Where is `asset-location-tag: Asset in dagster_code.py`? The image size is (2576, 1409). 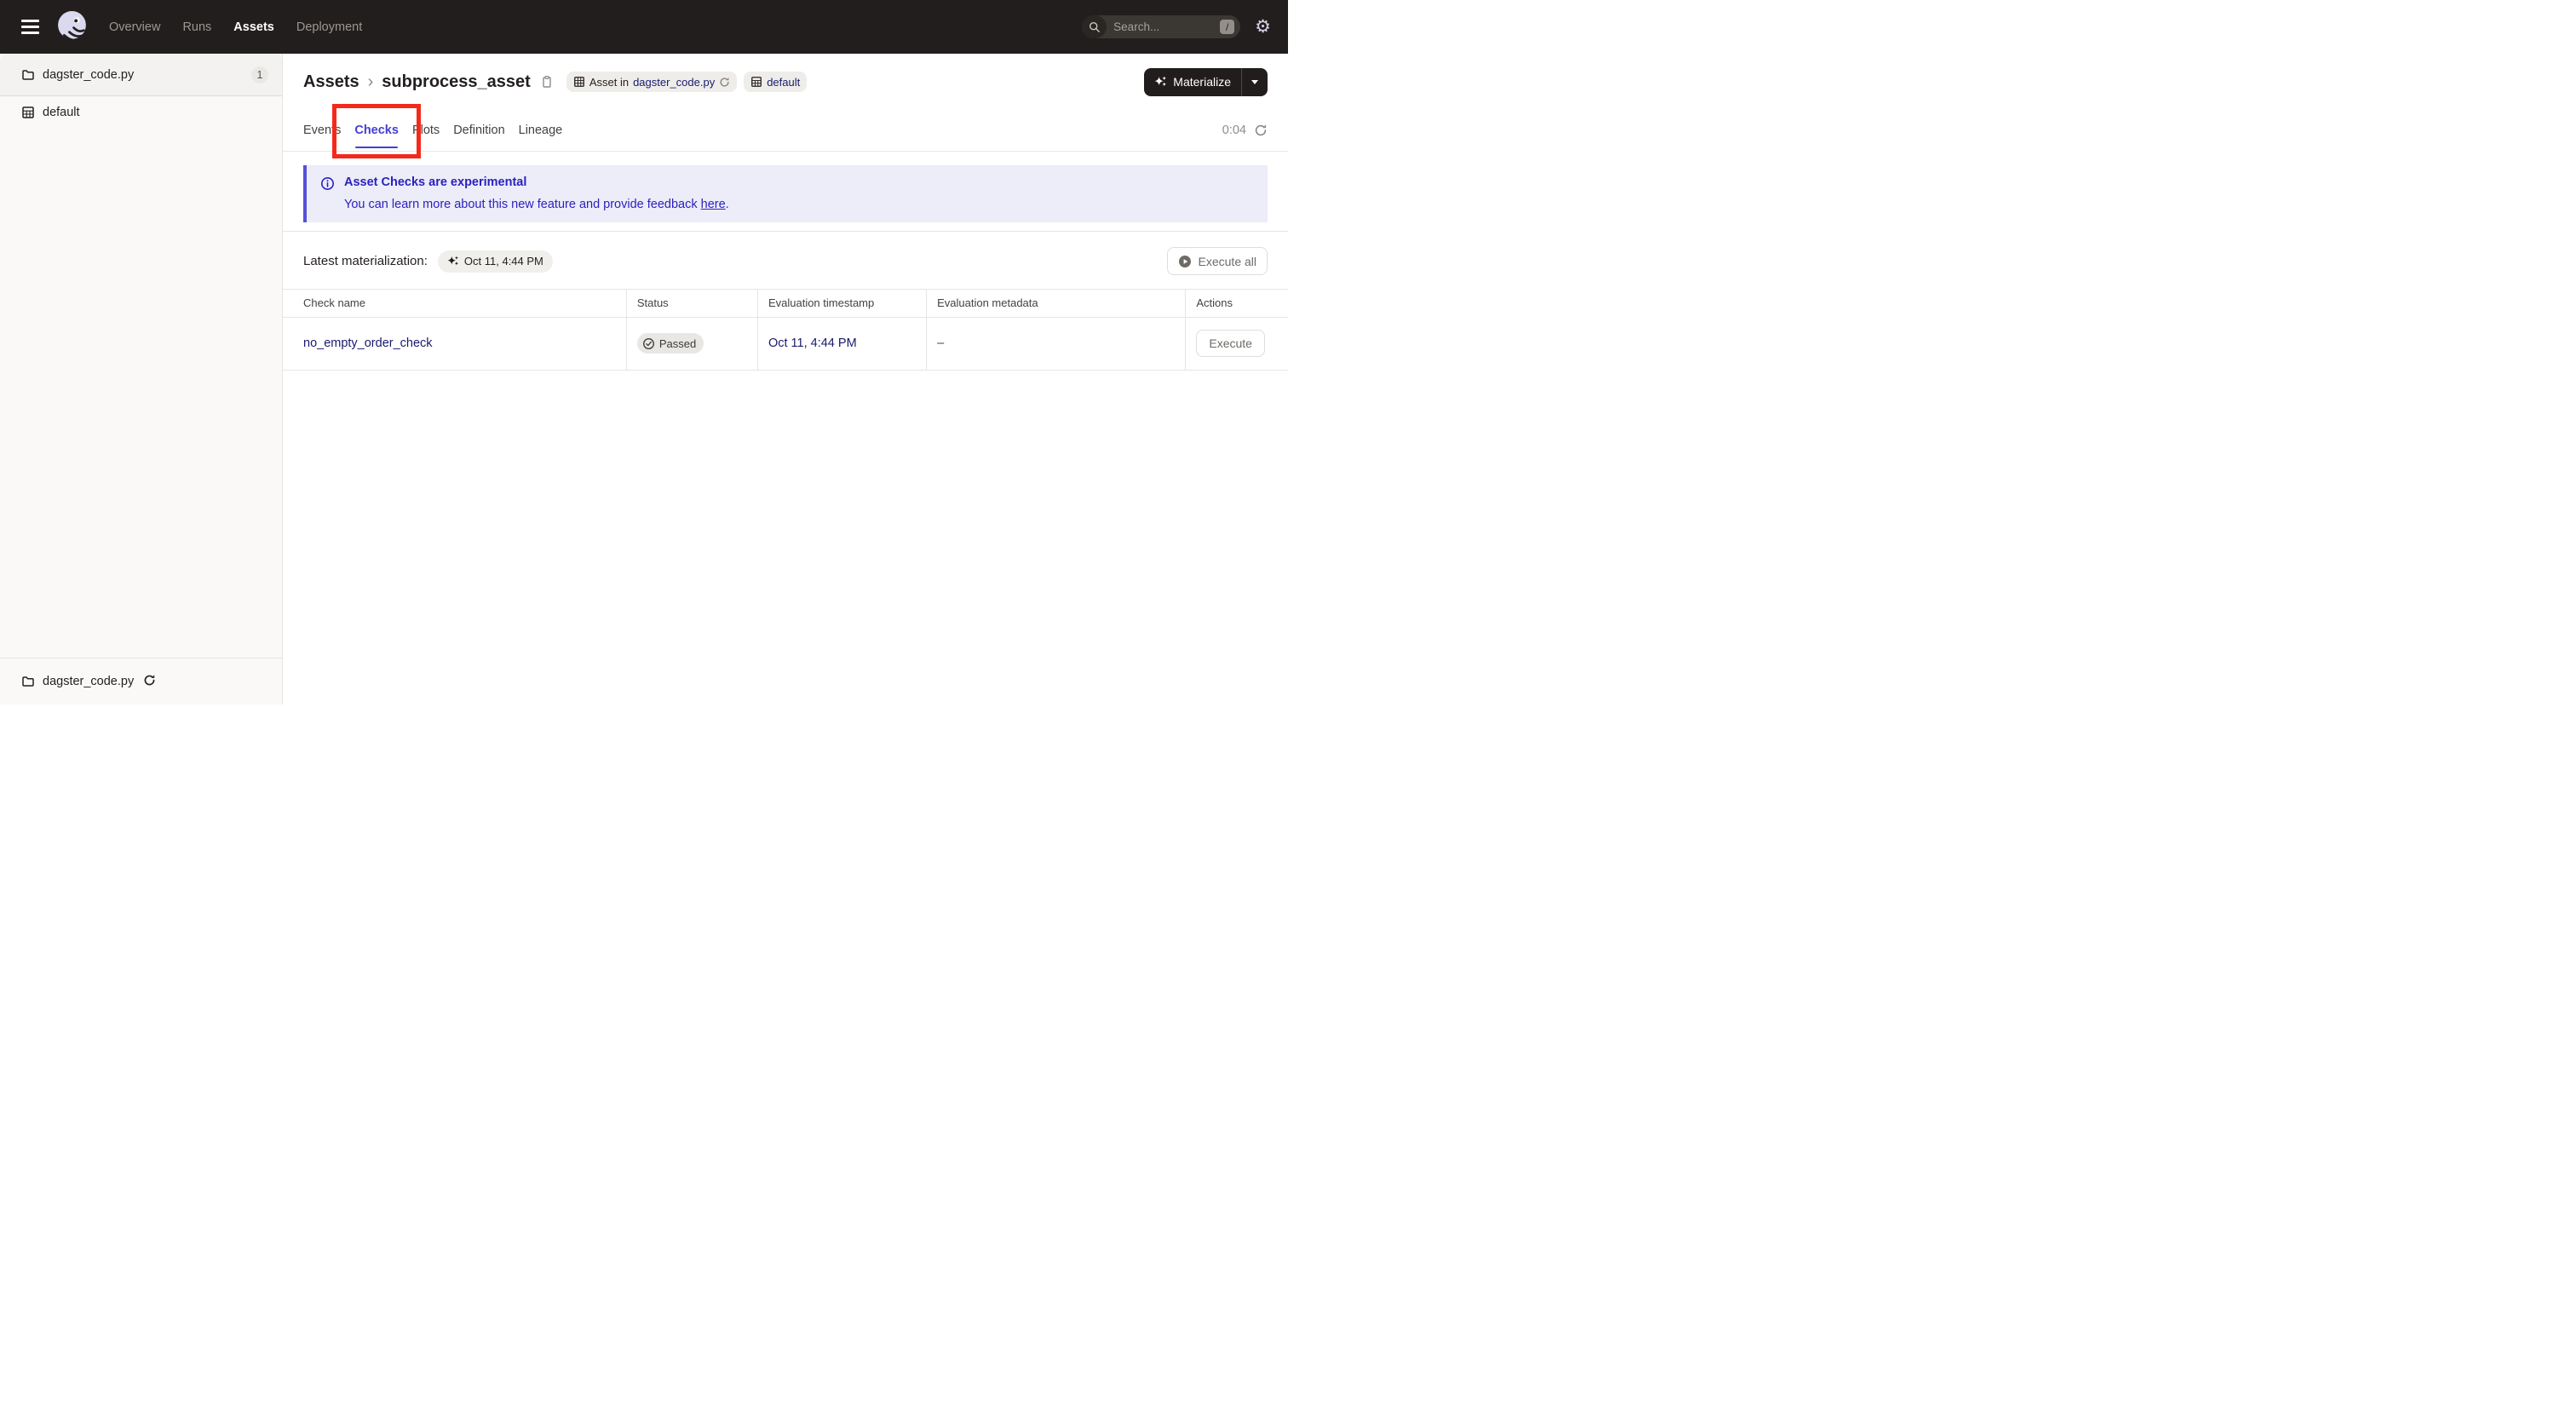 asset-location-tag: Asset in dagster_code.py is located at coordinates (652, 82).